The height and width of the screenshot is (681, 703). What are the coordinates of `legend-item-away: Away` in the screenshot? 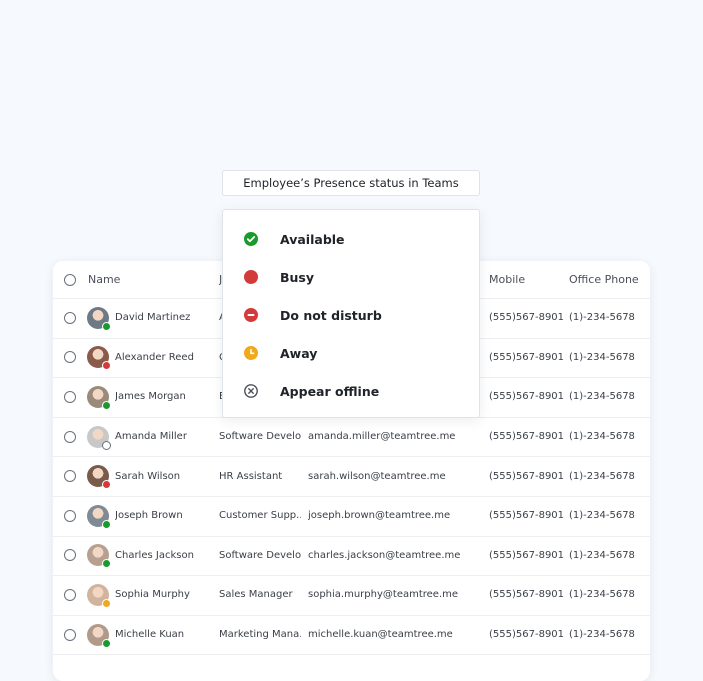 It's located at (351, 353).